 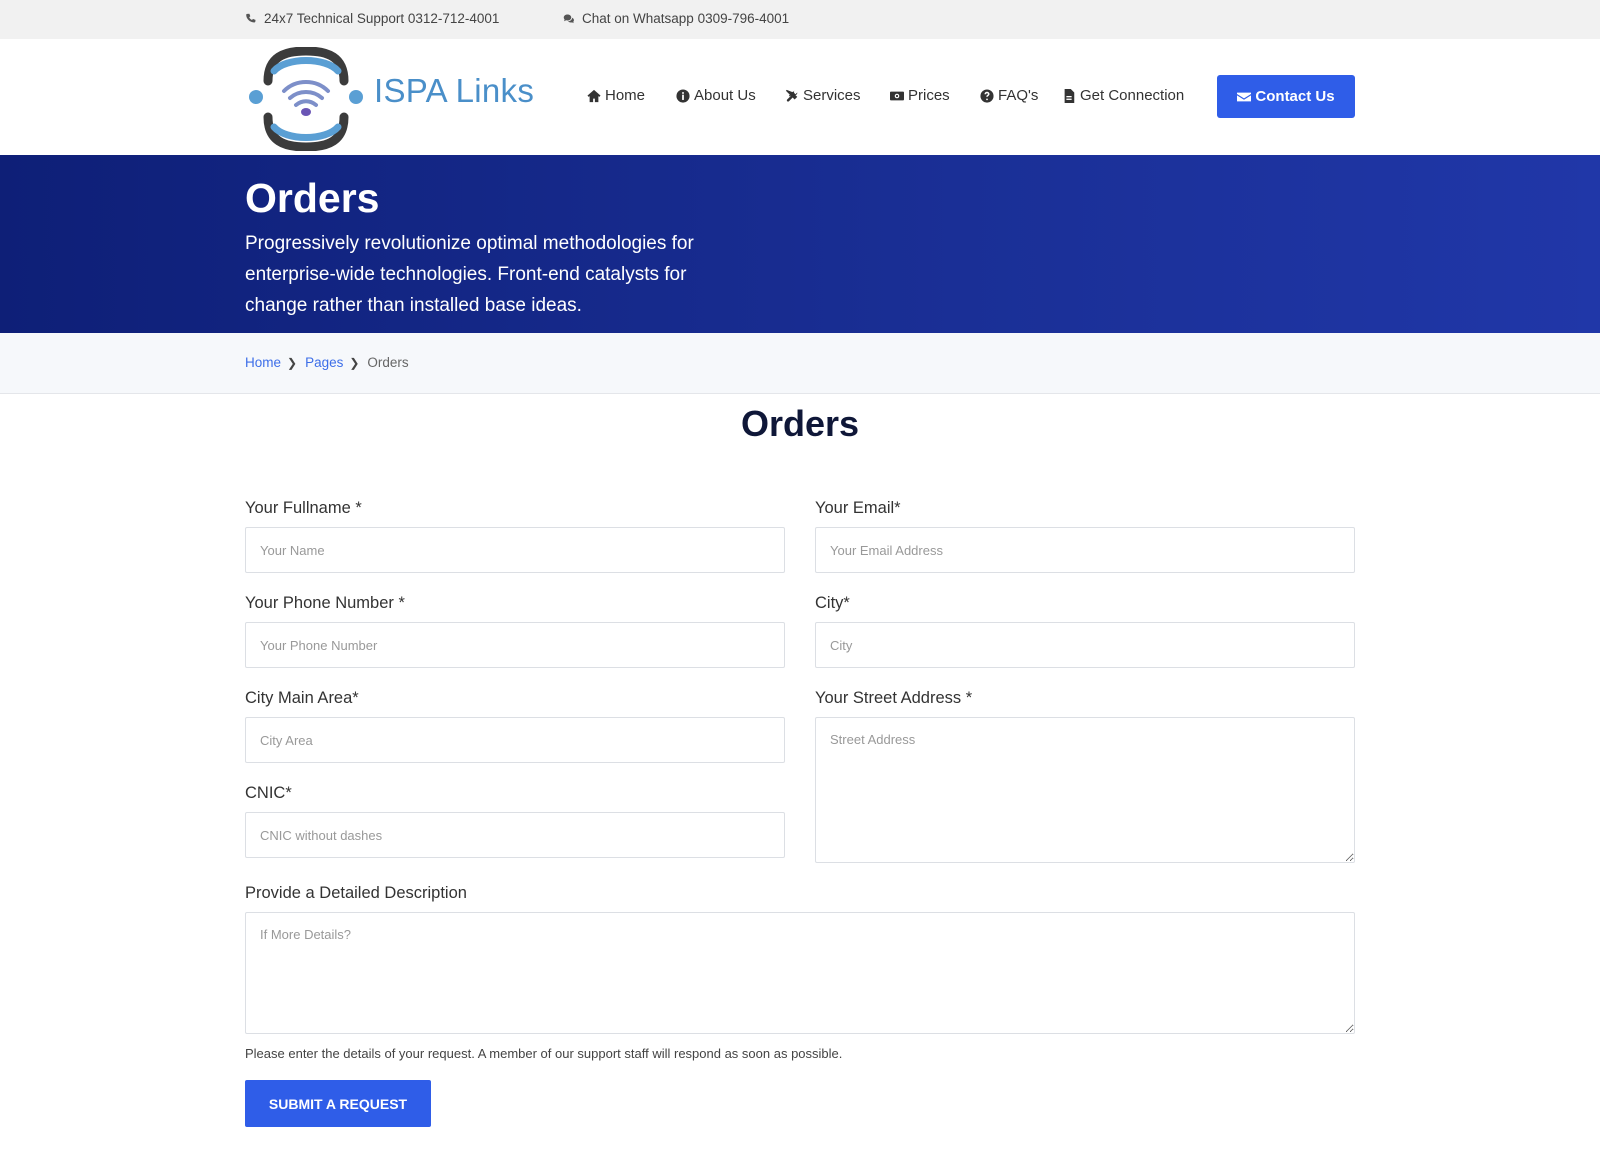 I want to click on contact-us-button: Contact Us, so click(x=1286, y=96).